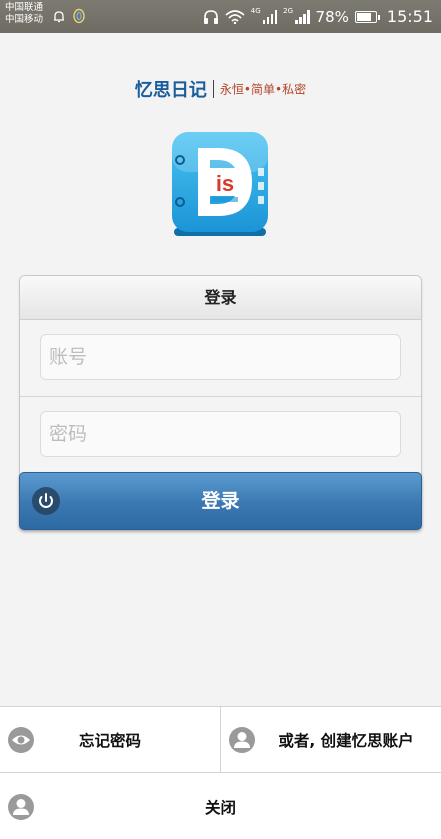 Image resolution: width=441 pixels, height=839 pixels. I want to click on eye-icon, so click(21, 739).